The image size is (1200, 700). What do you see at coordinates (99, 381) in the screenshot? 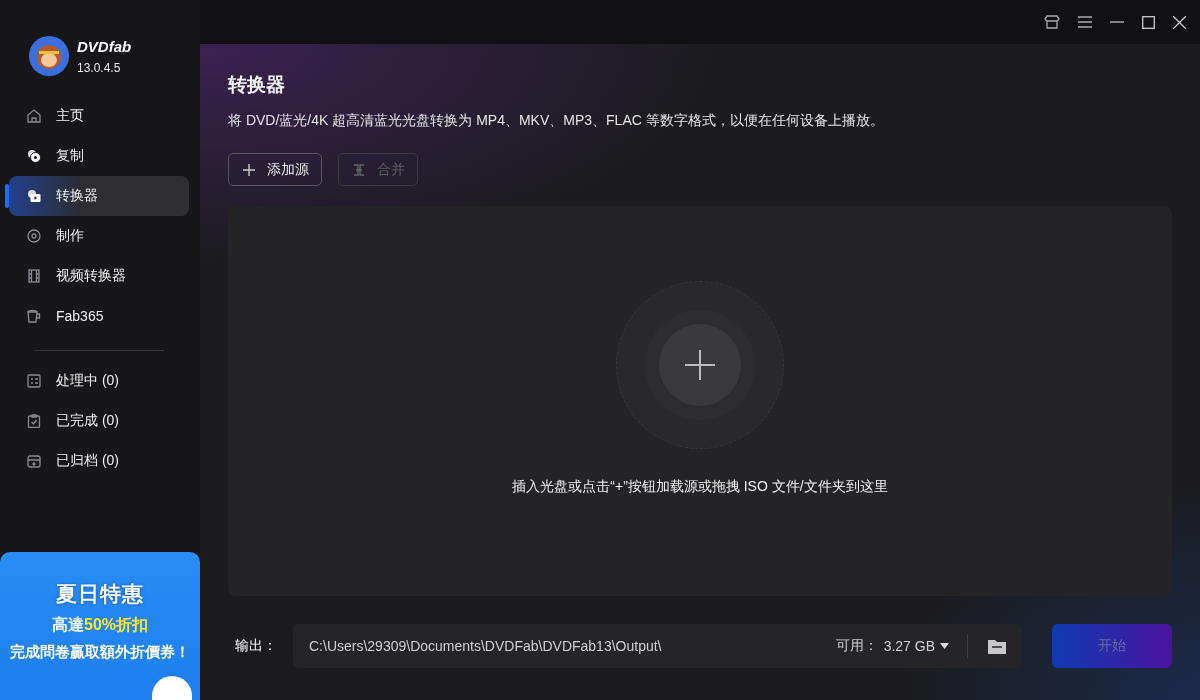
I see `sidebar-item: 处理中 (0)` at bounding box center [99, 381].